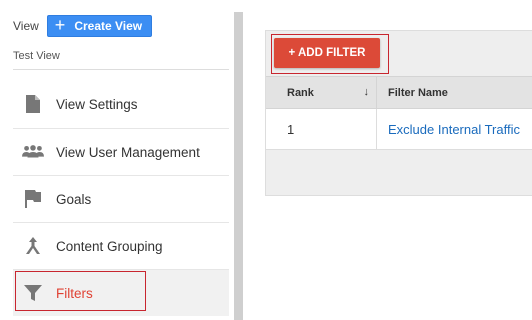  Describe the element at coordinates (300, 92) in the screenshot. I see `rank-column-label: Rank` at that location.